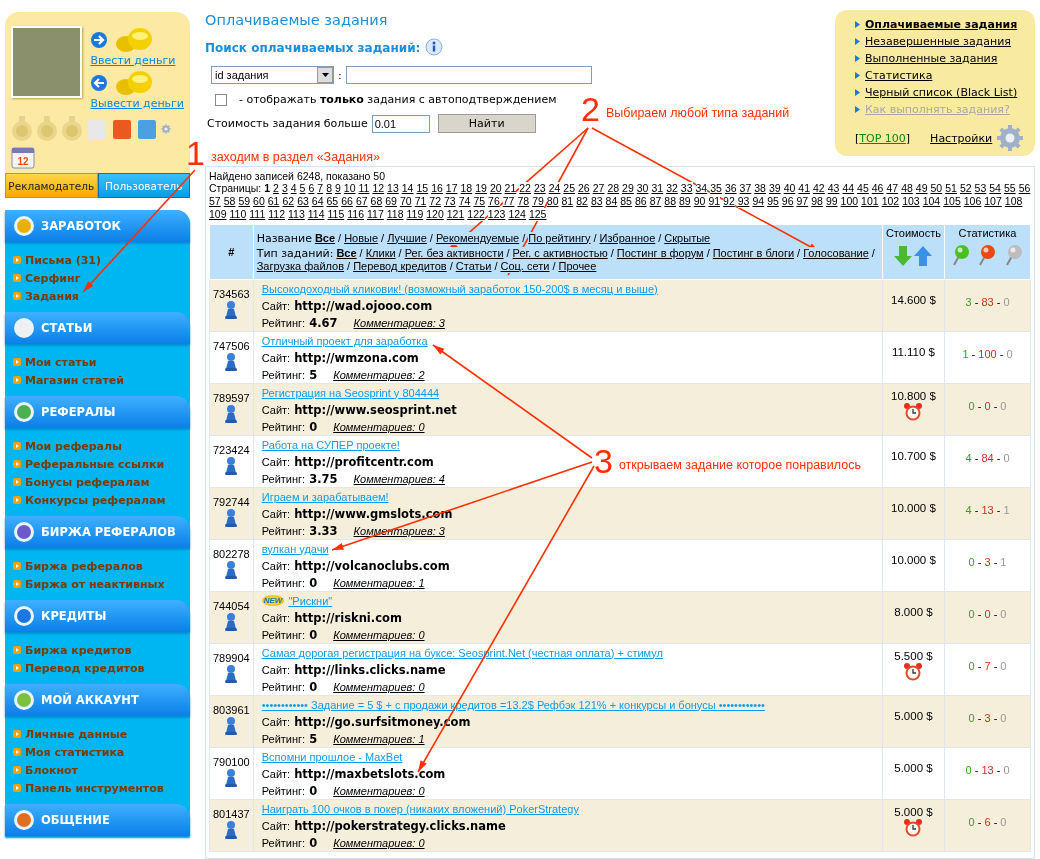  Describe the element at coordinates (774, 188) in the screenshot. I see `page-link: 39` at that location.